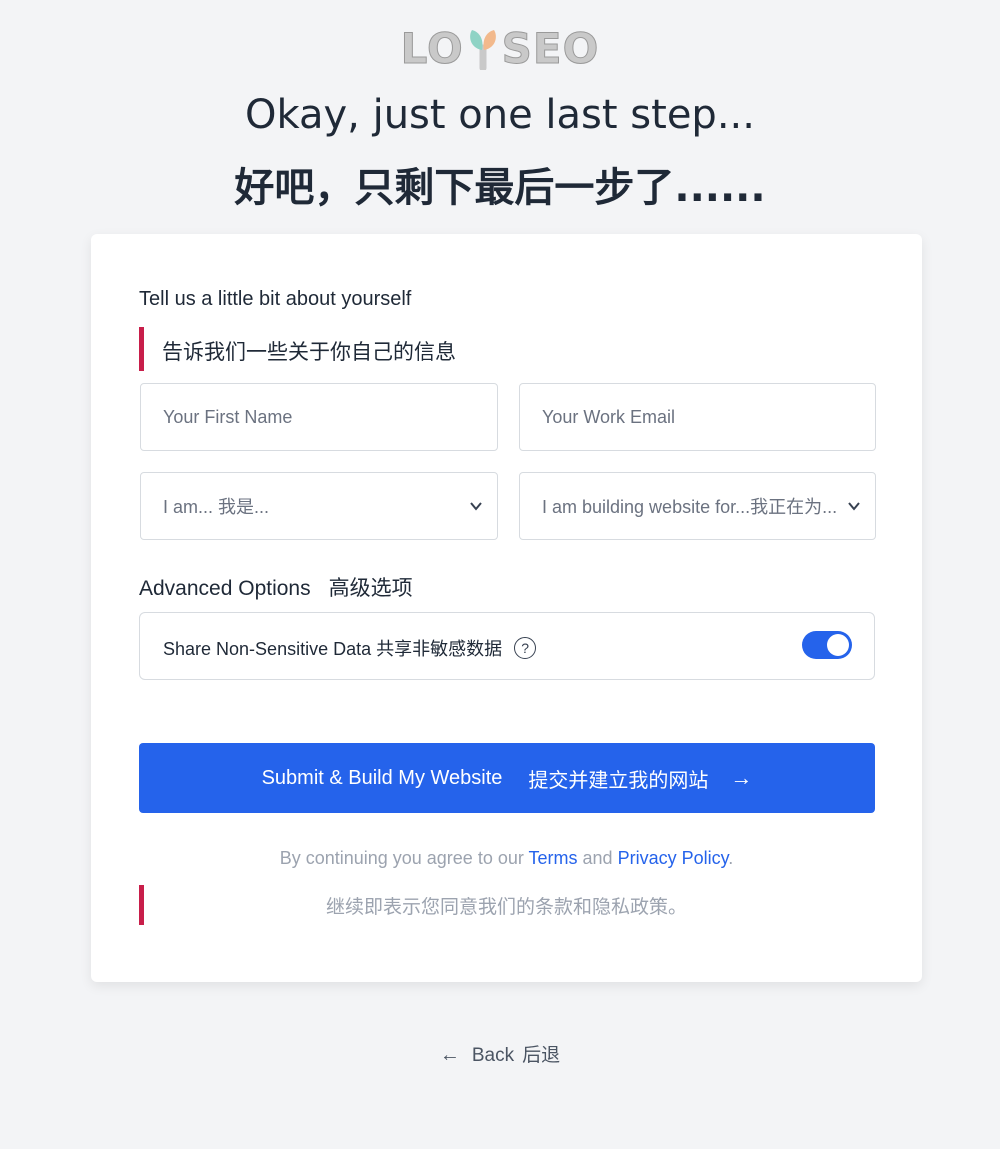 Image resolution: width=1000 pixels, height=1149 pixels. I want to click on advanced-options-text: Advanced Options, so click(225, 588).